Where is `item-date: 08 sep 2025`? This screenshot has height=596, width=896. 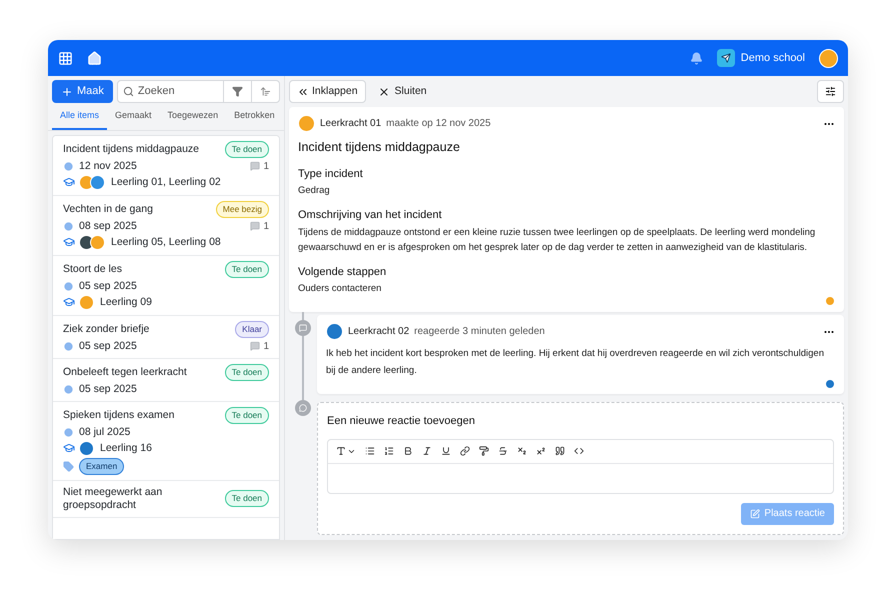 item-date: 08 sep 2025 is located at coordinates (108, 226).